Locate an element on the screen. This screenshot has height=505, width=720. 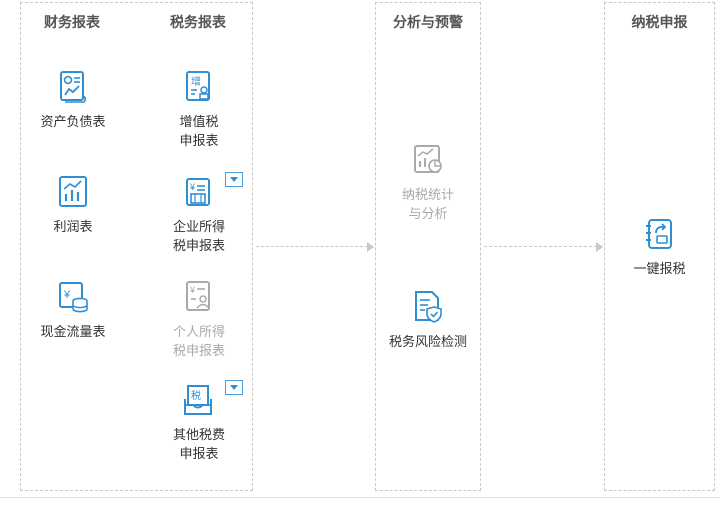
cash-flow-item: ¥ 现金流量表 is located at coordinates (73, 310).